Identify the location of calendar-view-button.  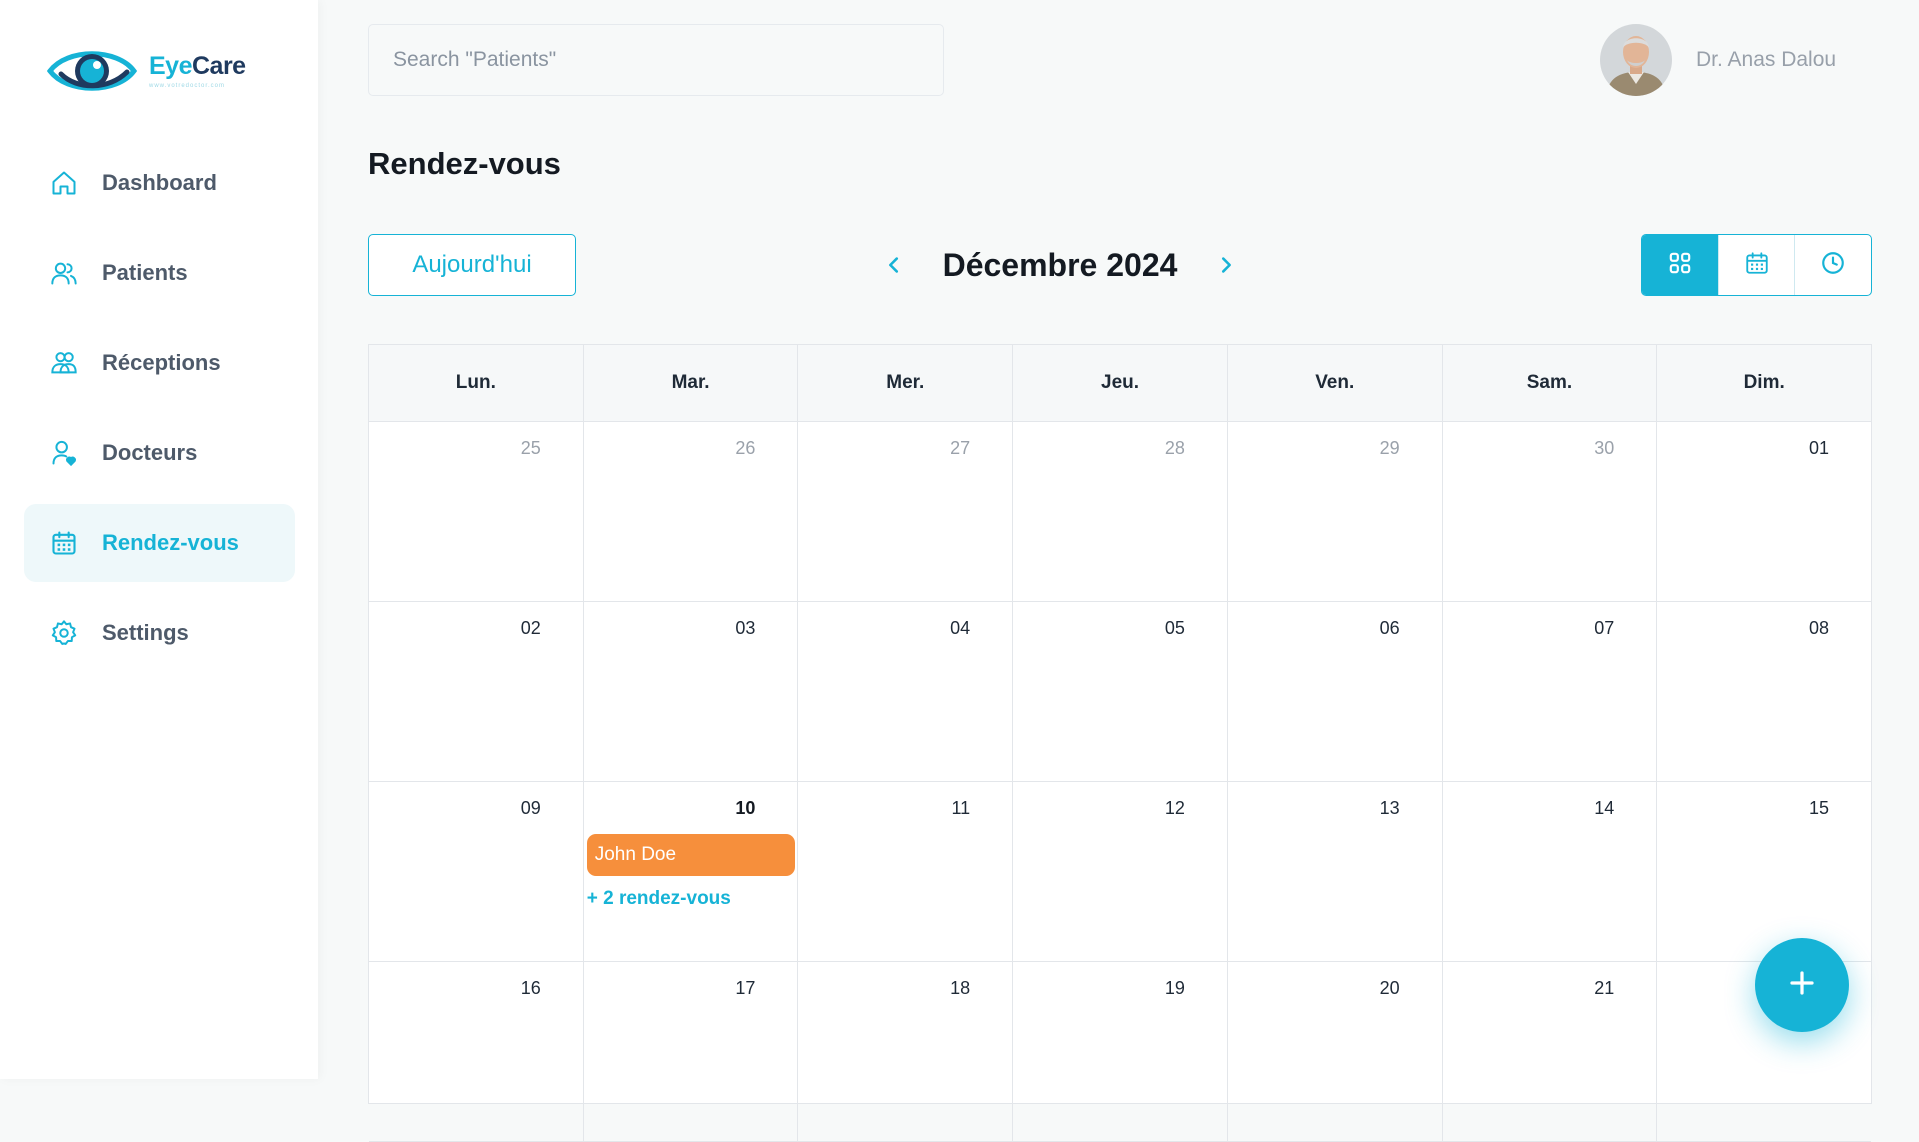
(1756, 265).